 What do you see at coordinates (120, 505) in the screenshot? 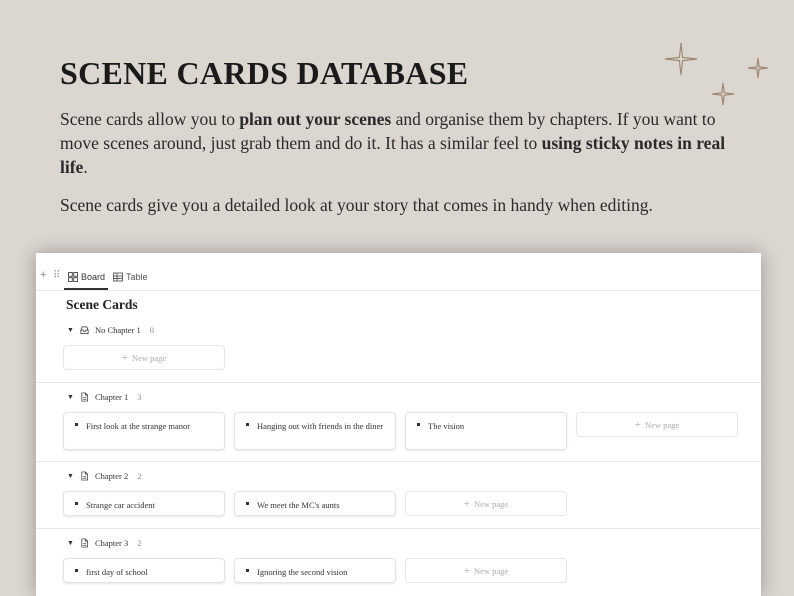
I see `card-title: Strange car accident` at bounding box center [120, 505].